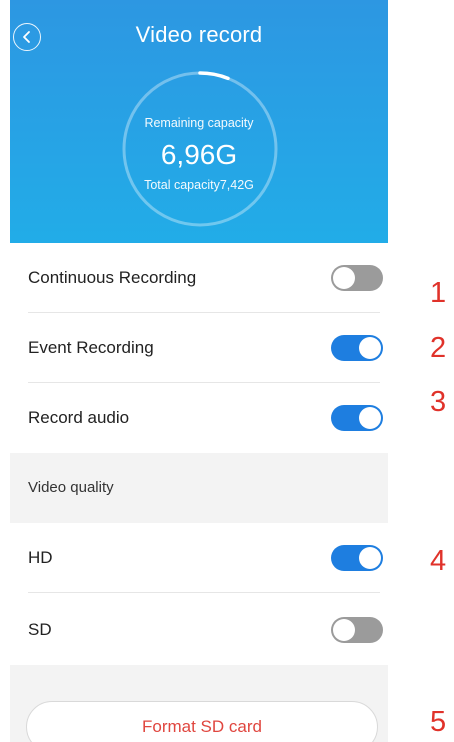 This screenshot has height=742, width=454. What do you see at coordinates (438, 293) in the screenshot?
I see `annotation-number-1: 1` at bounding box center [438, 293].